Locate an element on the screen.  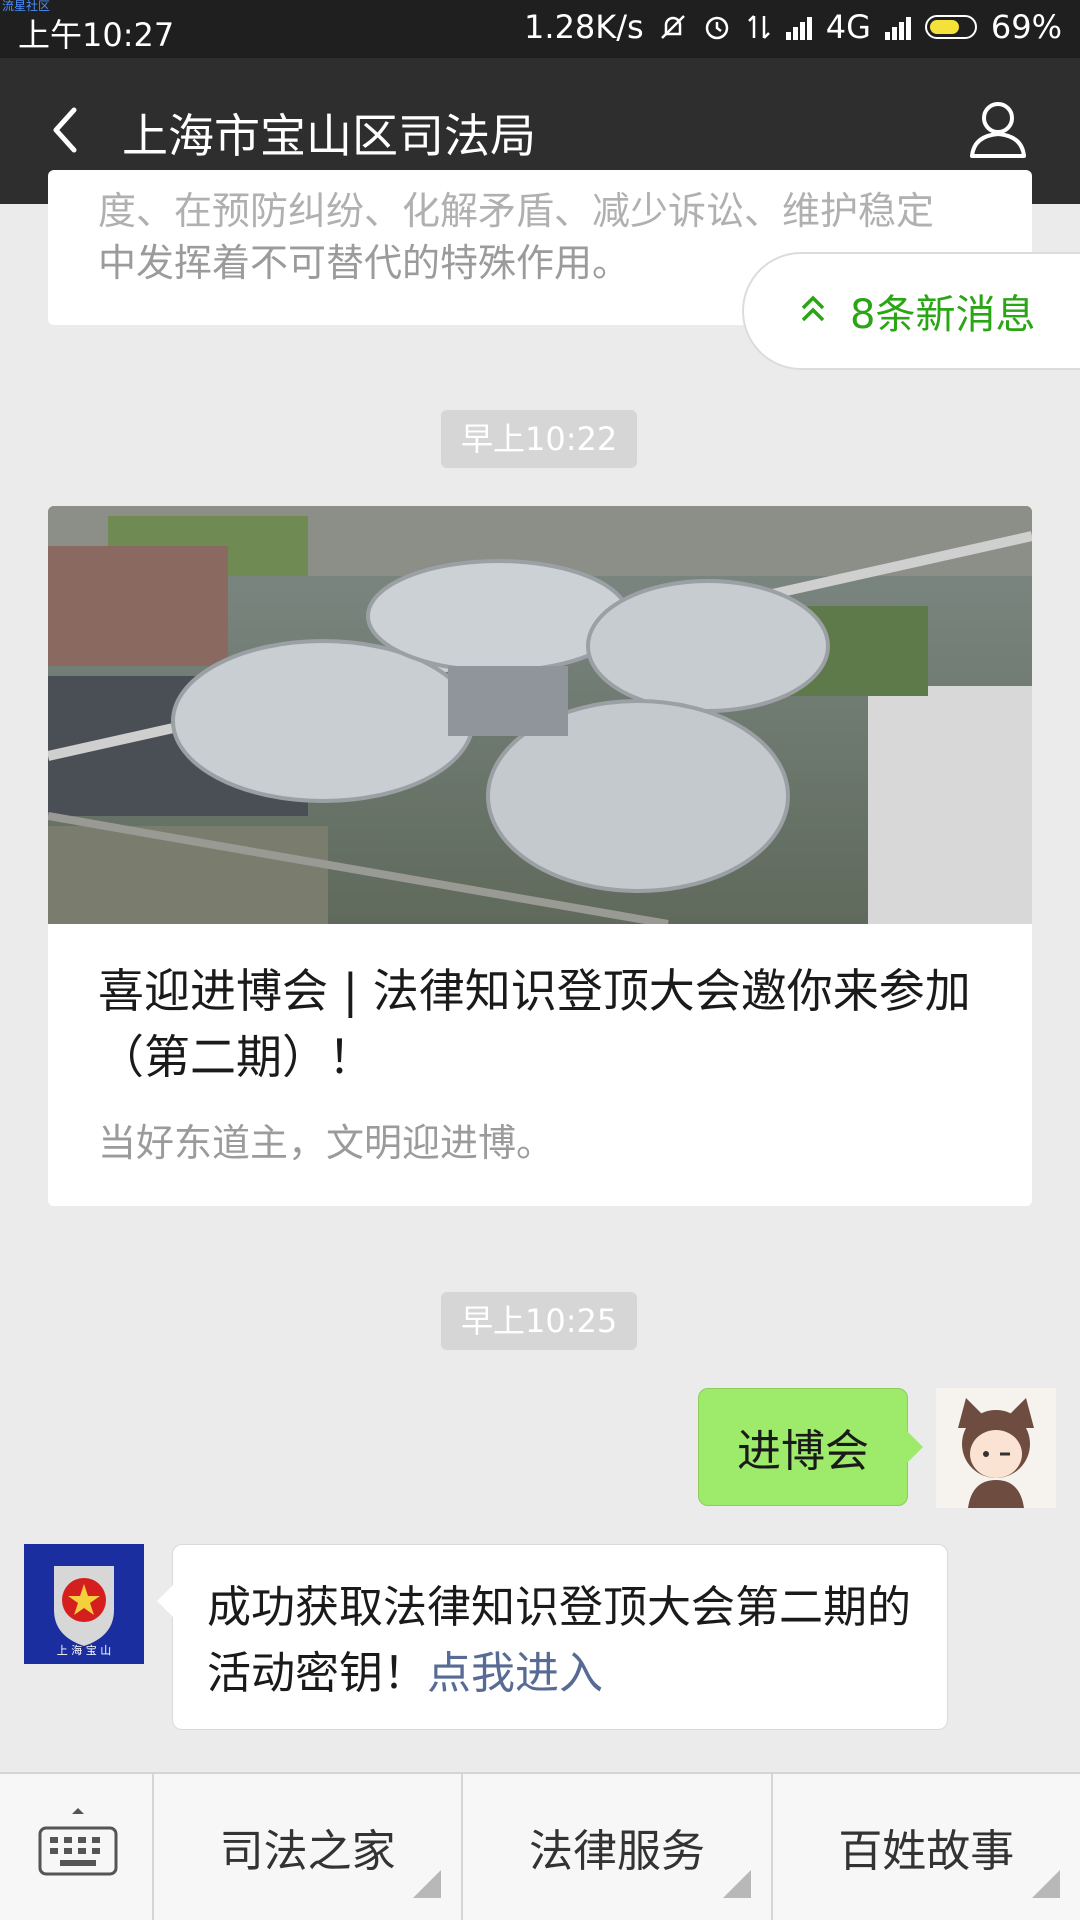
incoming-message: 成功获取法律知识登顶大会第二期的活动密钥！点我进入 is located at coordinates (552, 1637).